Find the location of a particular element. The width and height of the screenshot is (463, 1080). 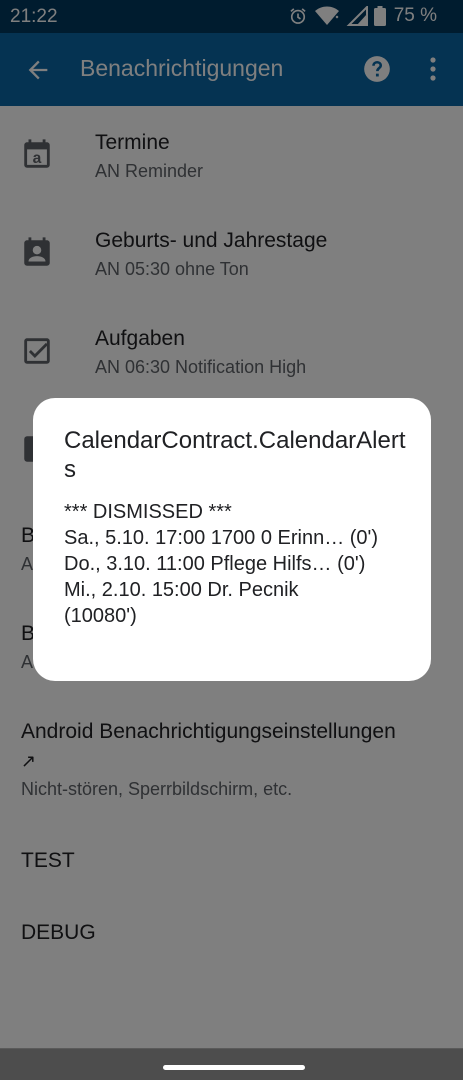

home-gesture-handle is located at coordinates (234, 1067).